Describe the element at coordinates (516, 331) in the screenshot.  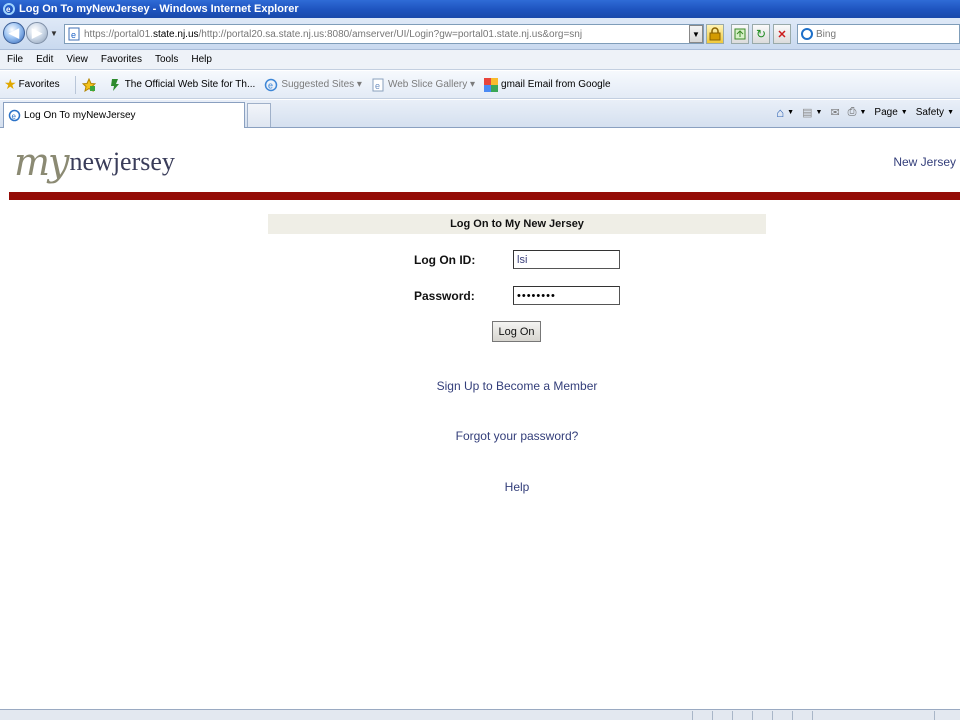
I see `logon-button: Log On` at that location.